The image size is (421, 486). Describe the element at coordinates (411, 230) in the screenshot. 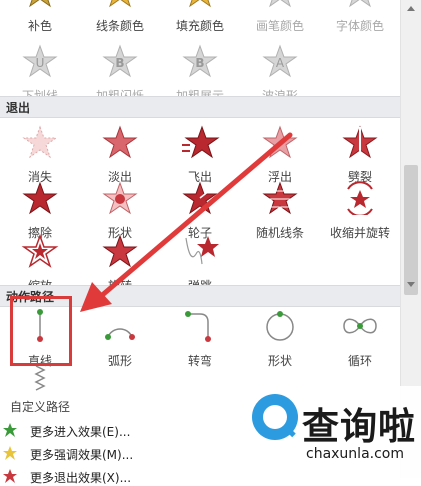

I see `scrollbar-thumb` at that location.